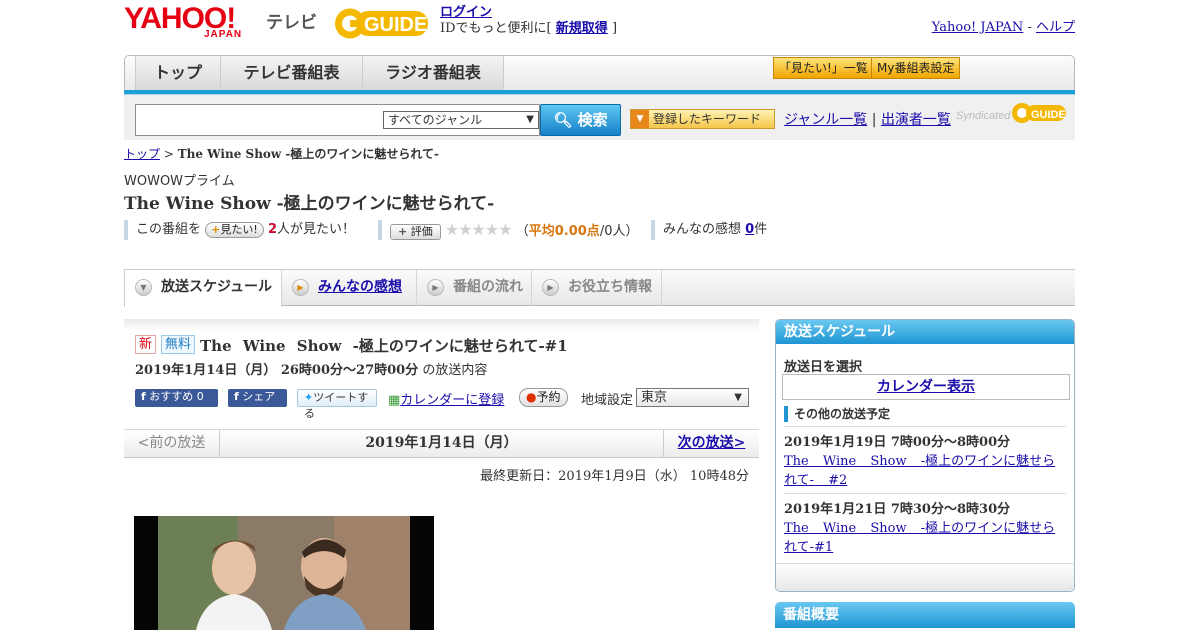 The image size is (1200, 630). Describe the element at coordinates (761, 229) in the screenshot. I see `impressions-unit: 件` at that location.